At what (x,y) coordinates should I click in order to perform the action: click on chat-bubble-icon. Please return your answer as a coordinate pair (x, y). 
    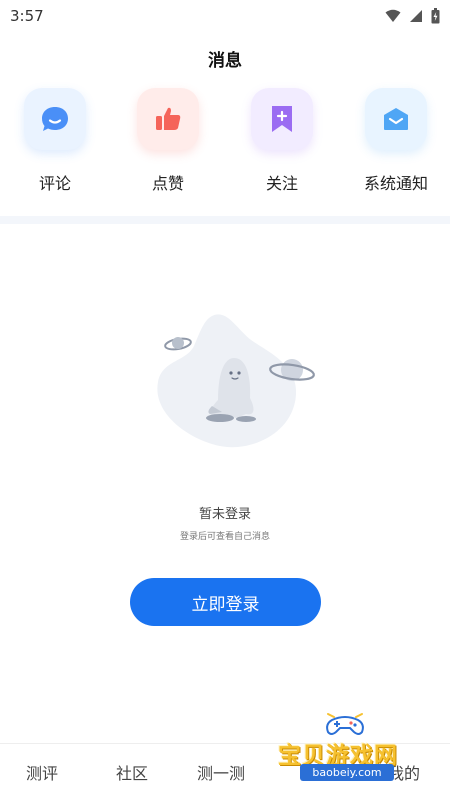
    Looking at the image, I should click on (55, 119).